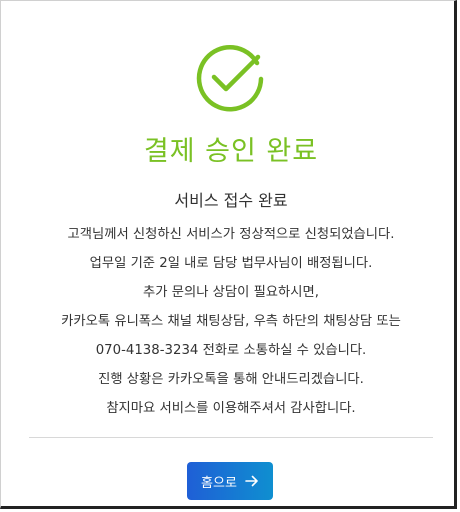 The image size is (460, 512). What do you see at coordinates (219, 483) in the screenshot?
I see `home-button-label: 홈으로` at bounding box center [219, 483].